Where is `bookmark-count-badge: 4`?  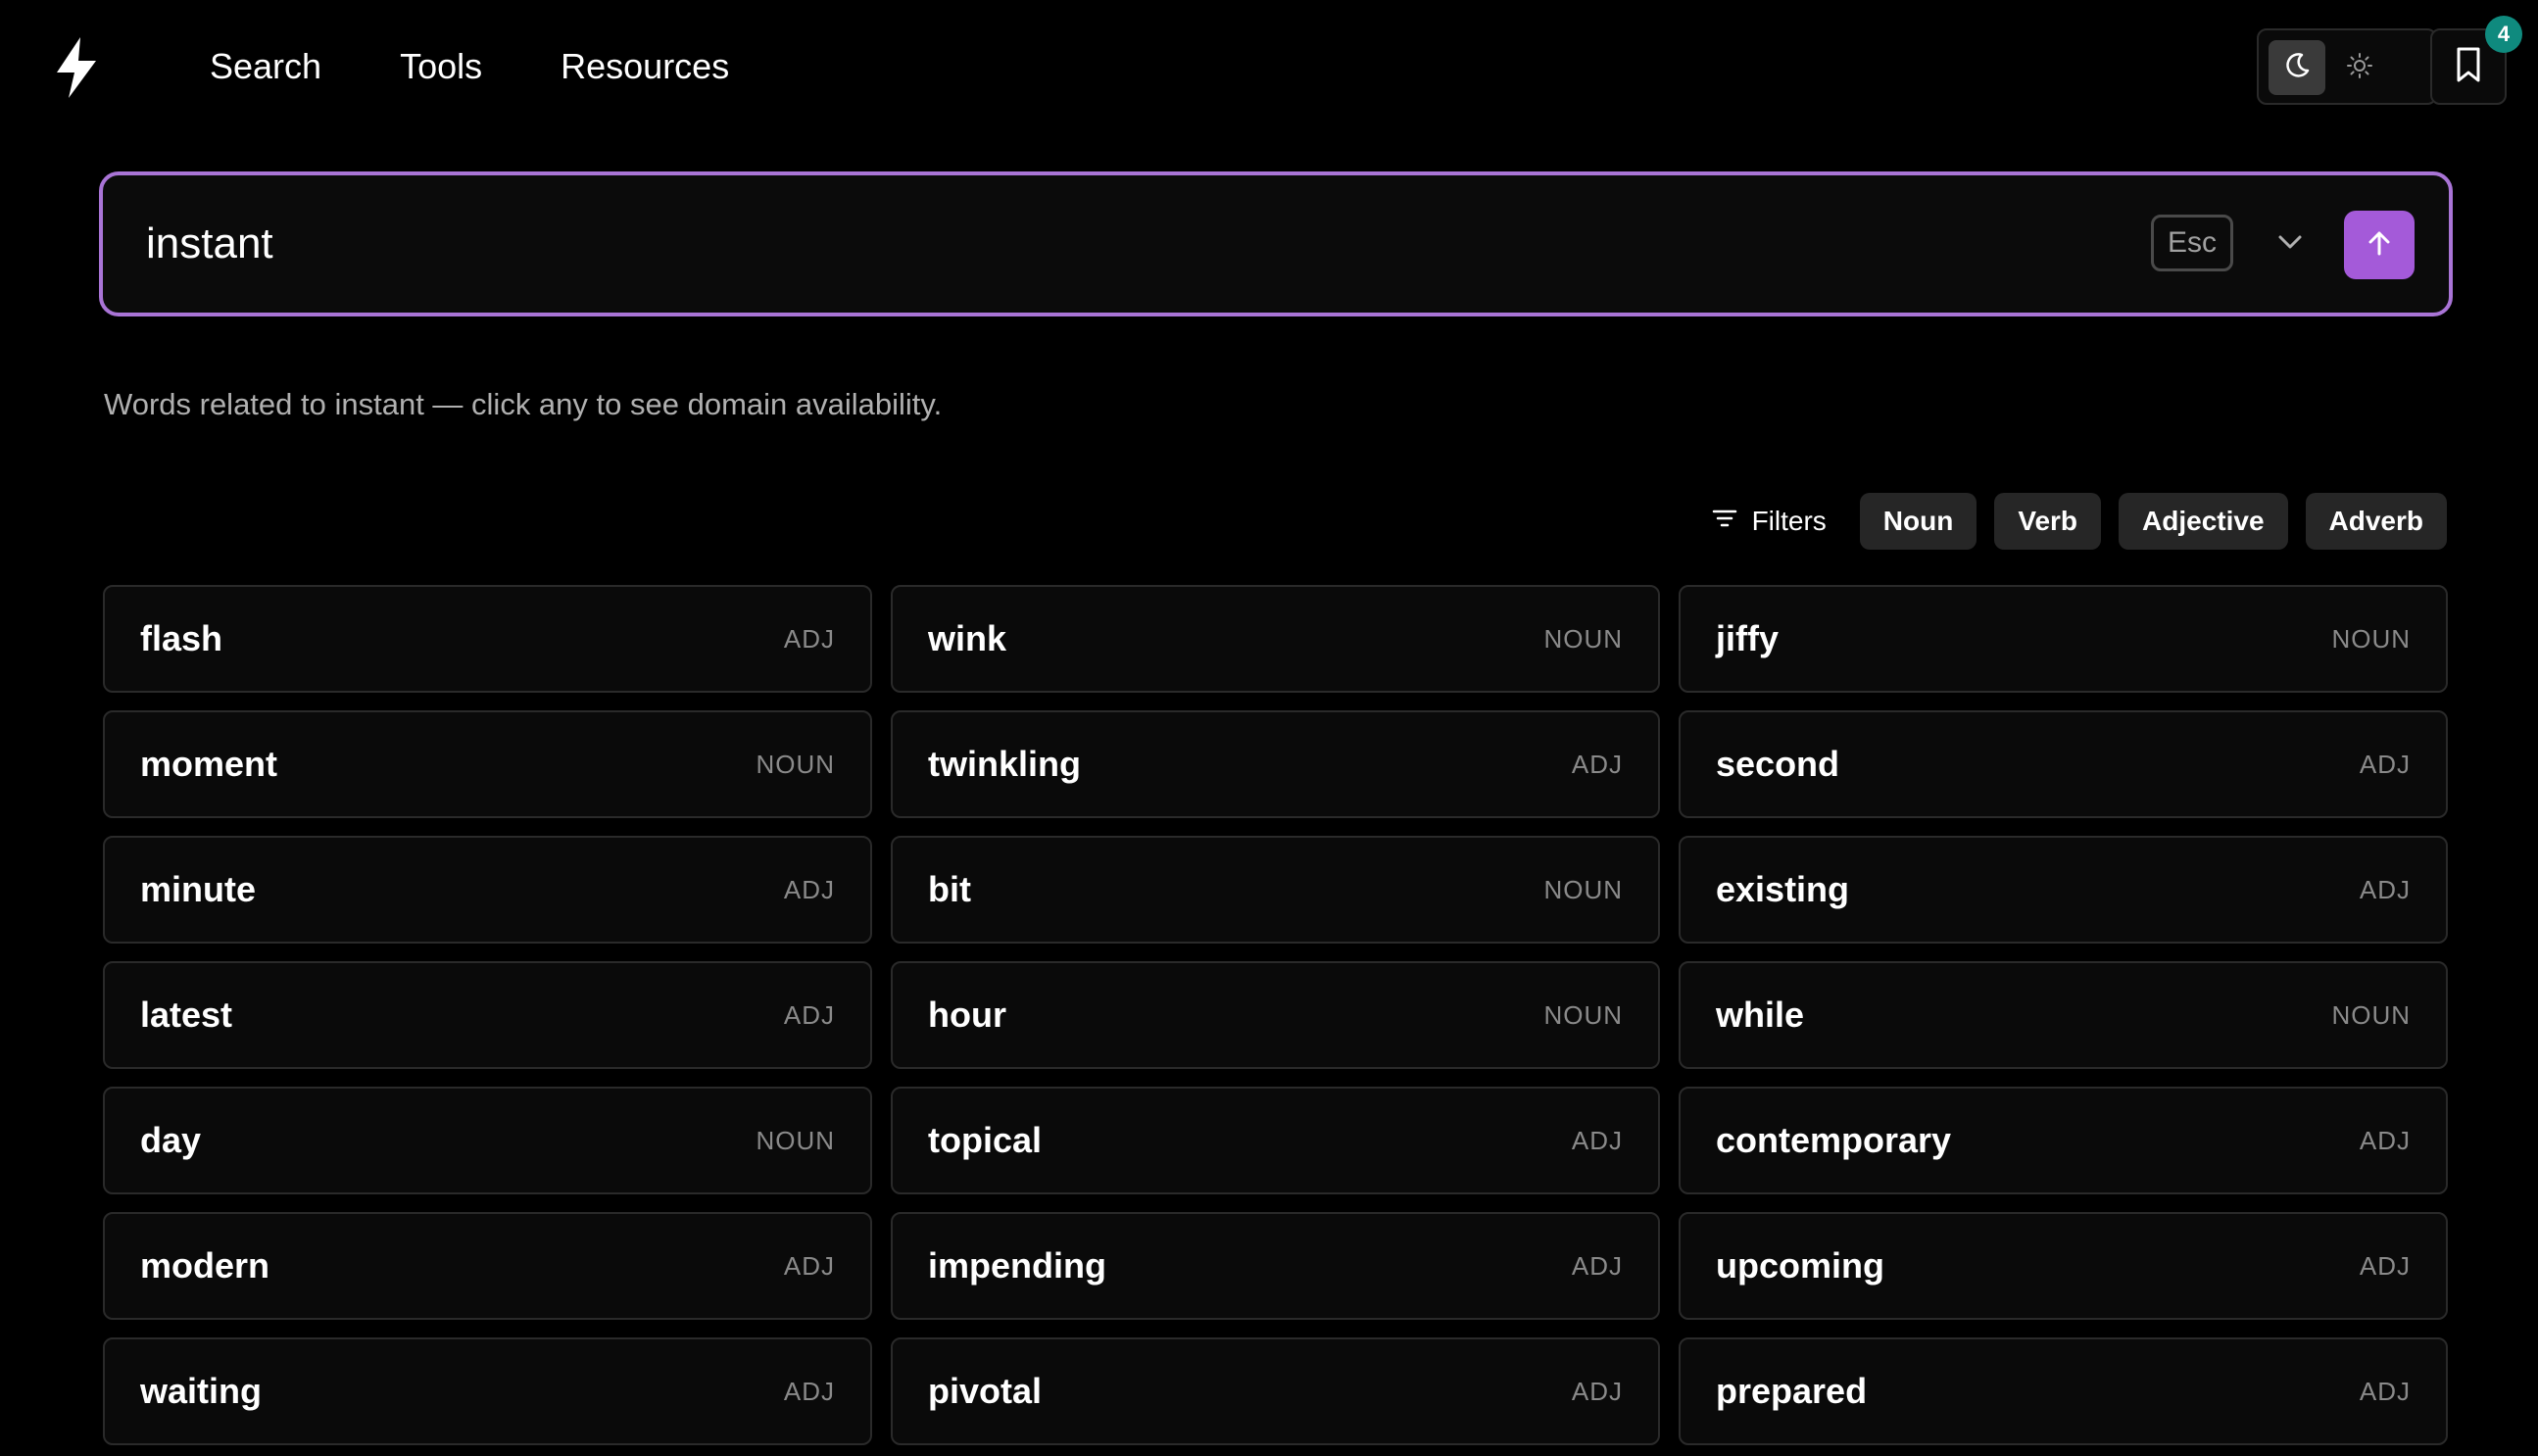
bookmark-count-badge: 4 is located at coordinates (2503, 34).